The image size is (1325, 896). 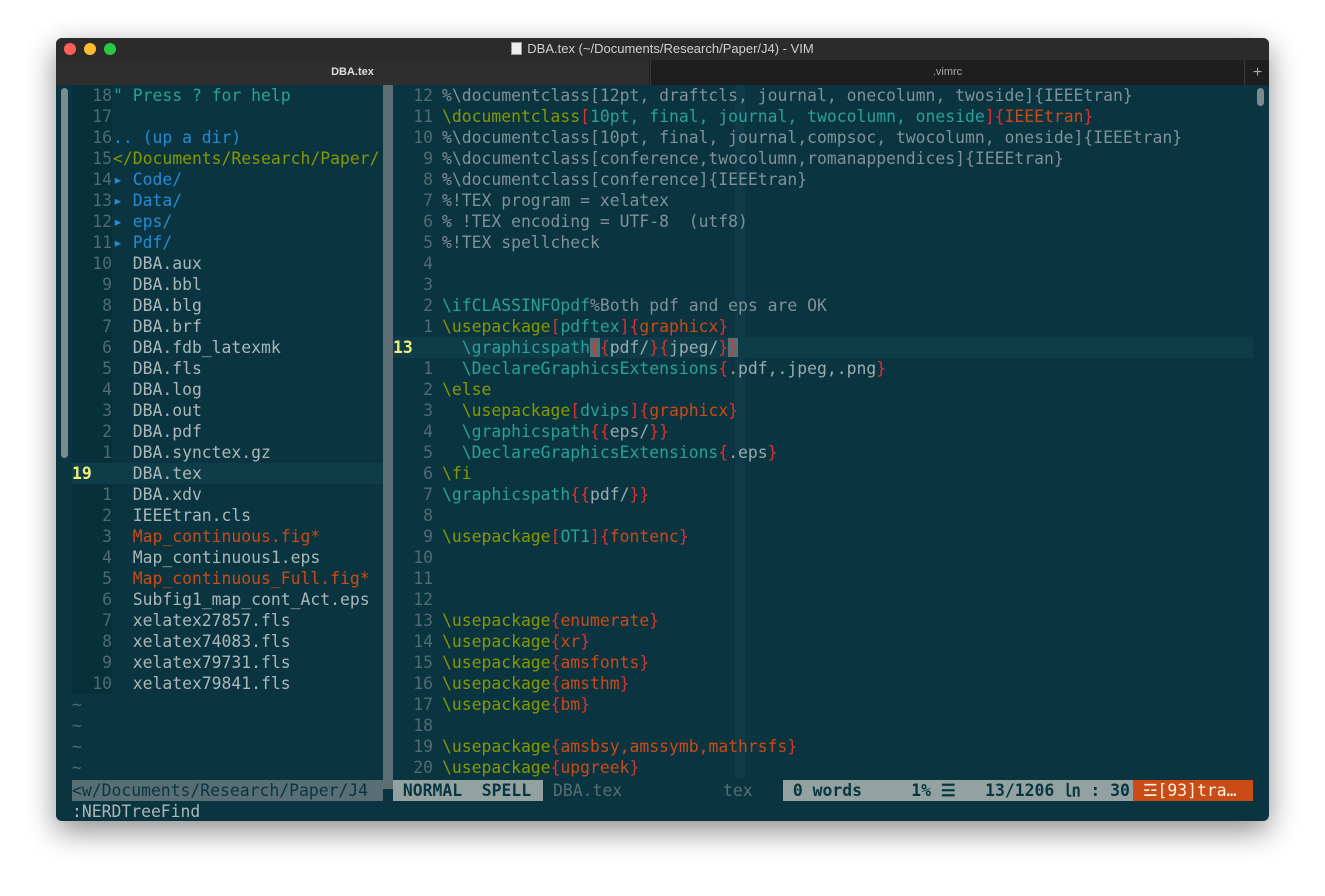 I want to click on tree-item: 10 xelatex79841.fls, so click(x=227, y=683).